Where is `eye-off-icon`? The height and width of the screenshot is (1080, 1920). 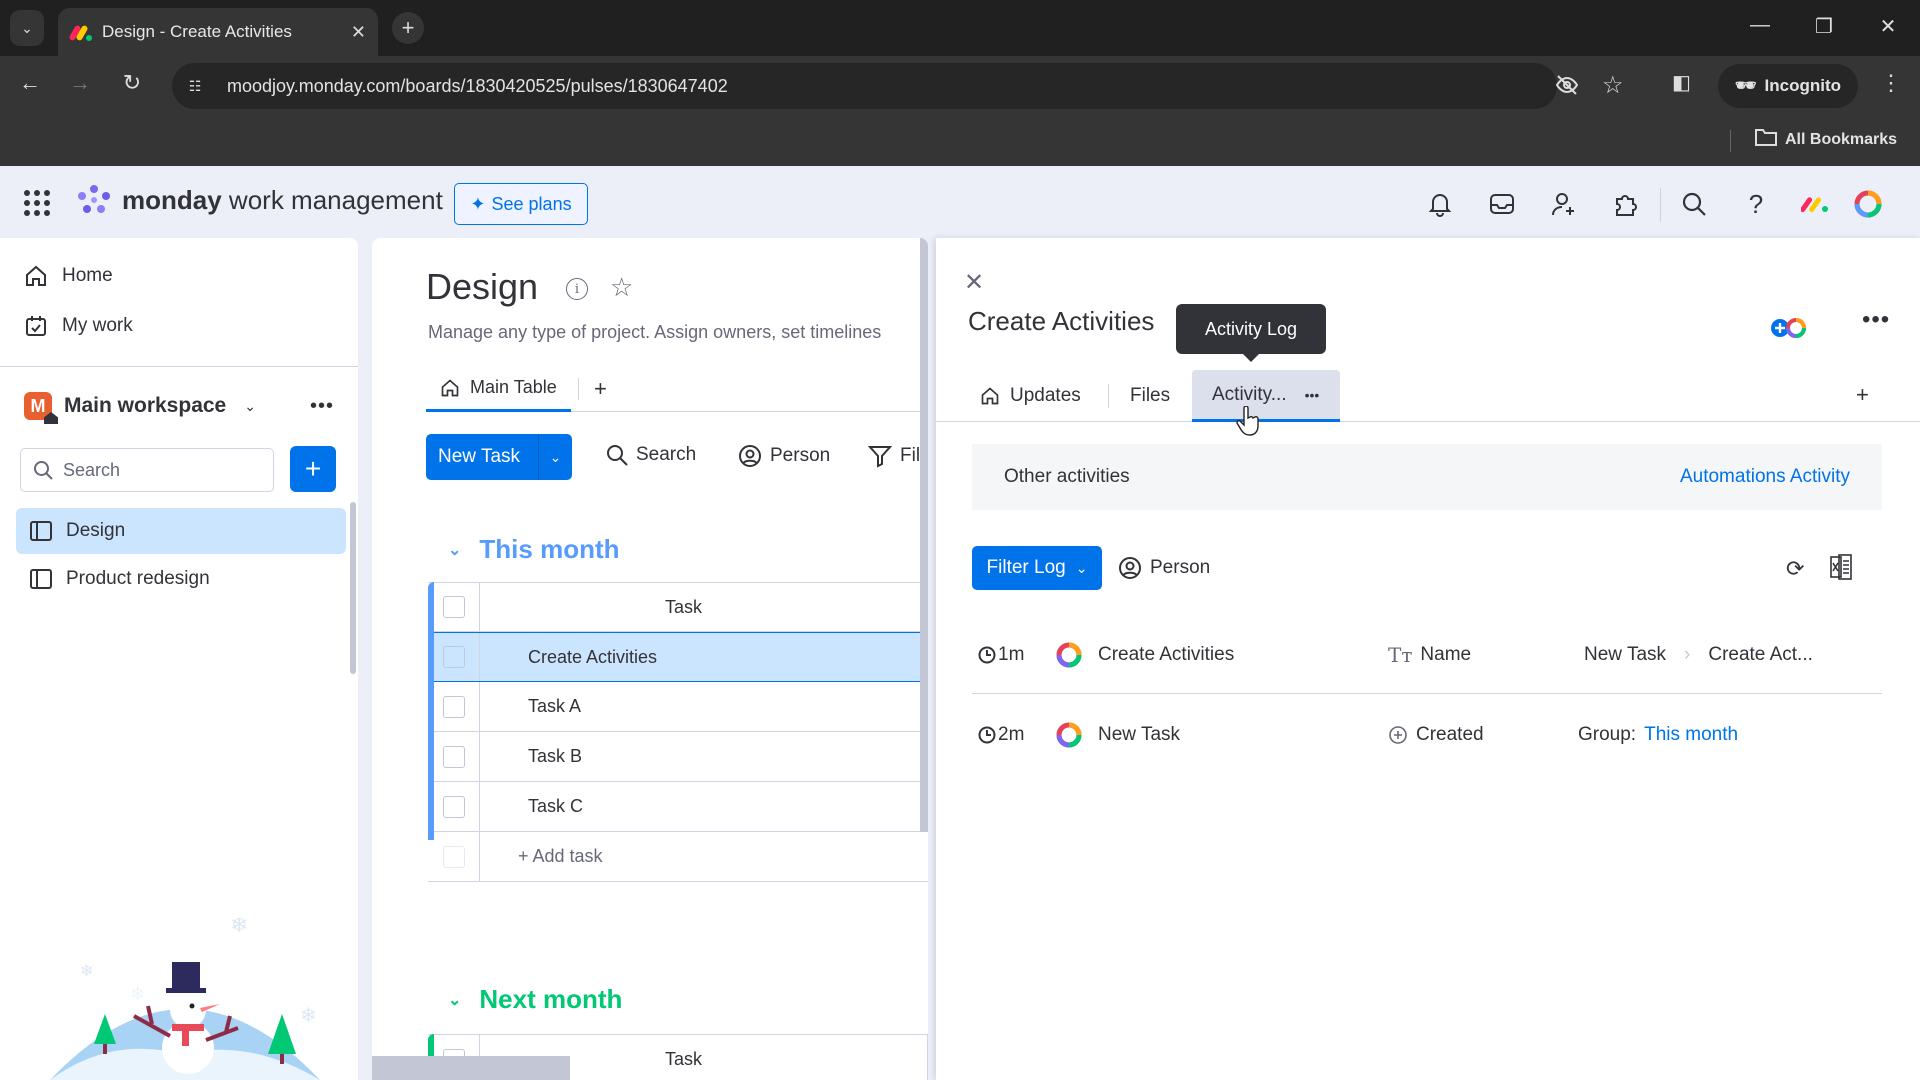
eye-off-icon is located at coordinates (1567, 88).